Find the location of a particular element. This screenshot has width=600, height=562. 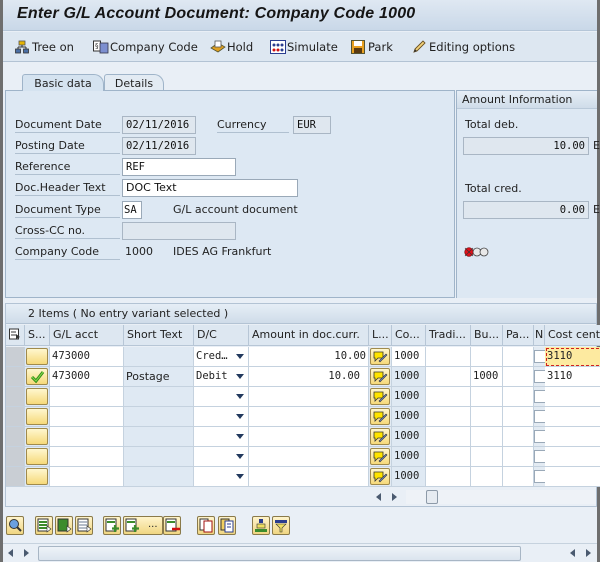

window-horizontal-scrollbar is located at coordinates (300, 552).